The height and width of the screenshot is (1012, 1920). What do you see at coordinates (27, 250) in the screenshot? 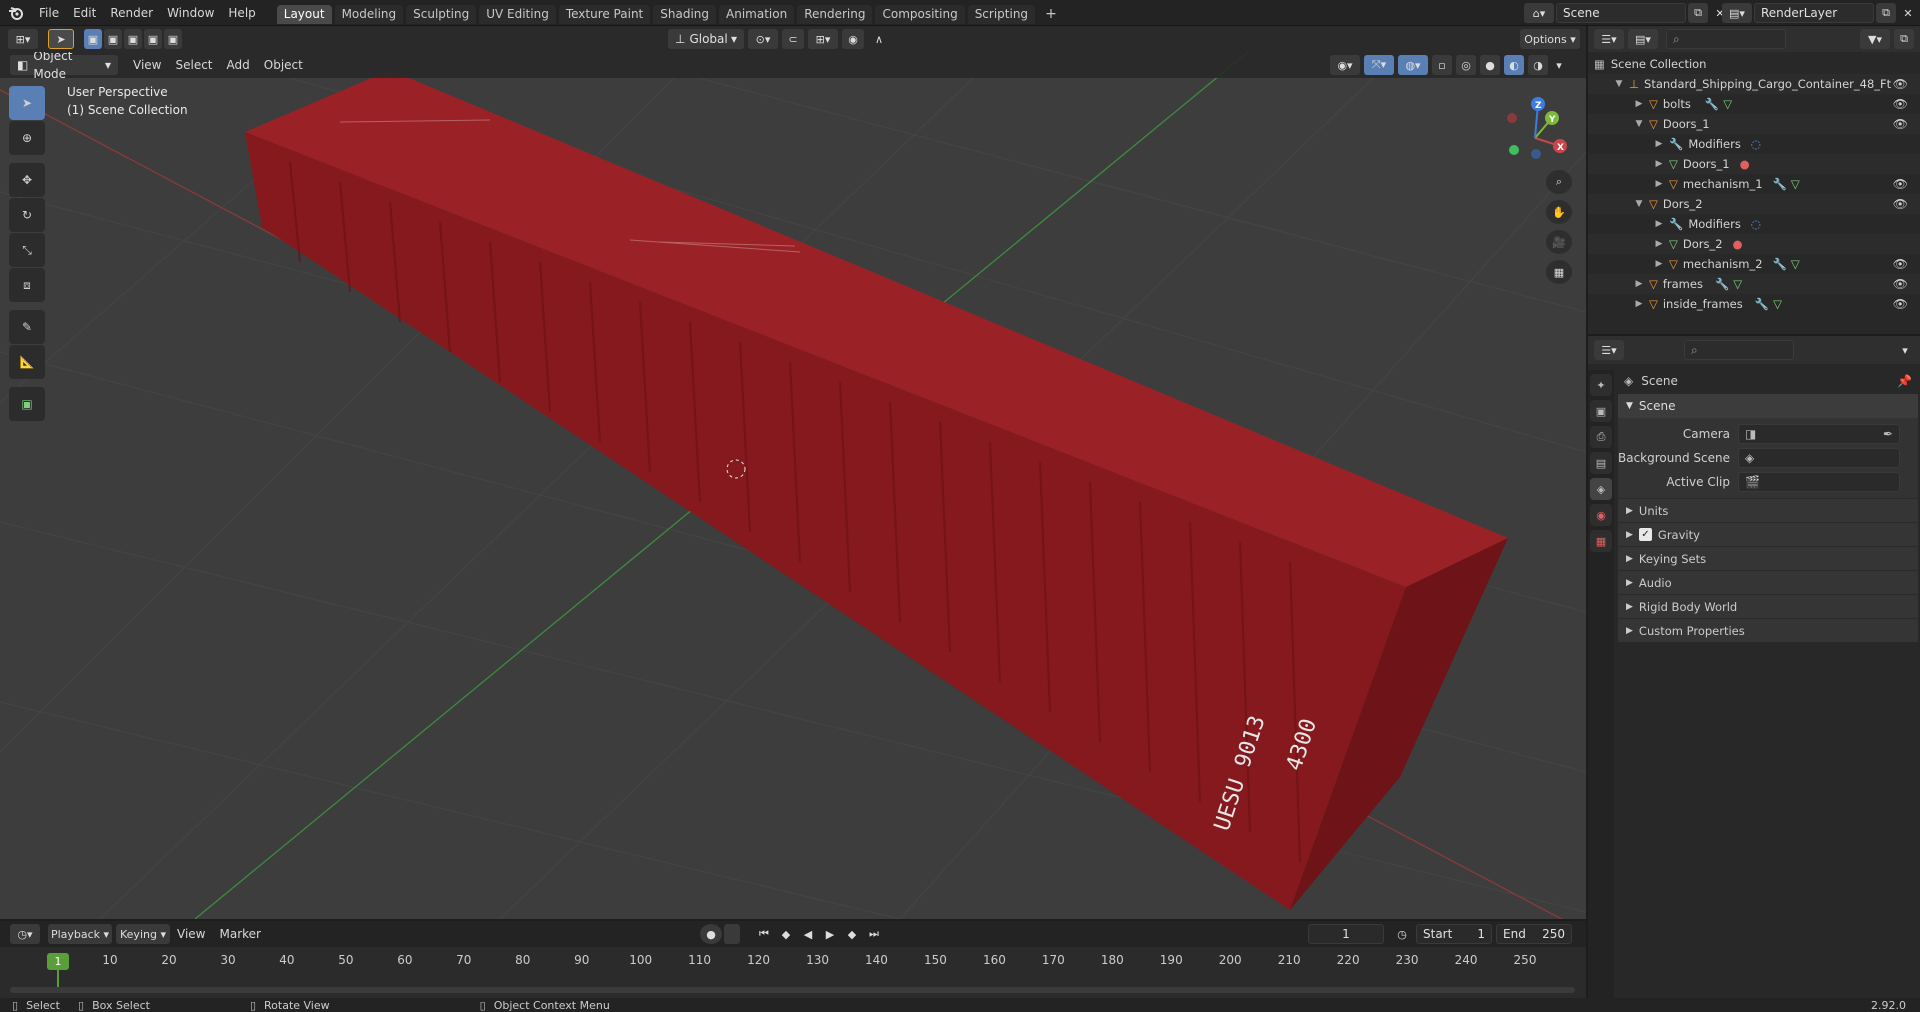
I see `scale-tool-icon: ⤡` at bounding box center [27, 250].